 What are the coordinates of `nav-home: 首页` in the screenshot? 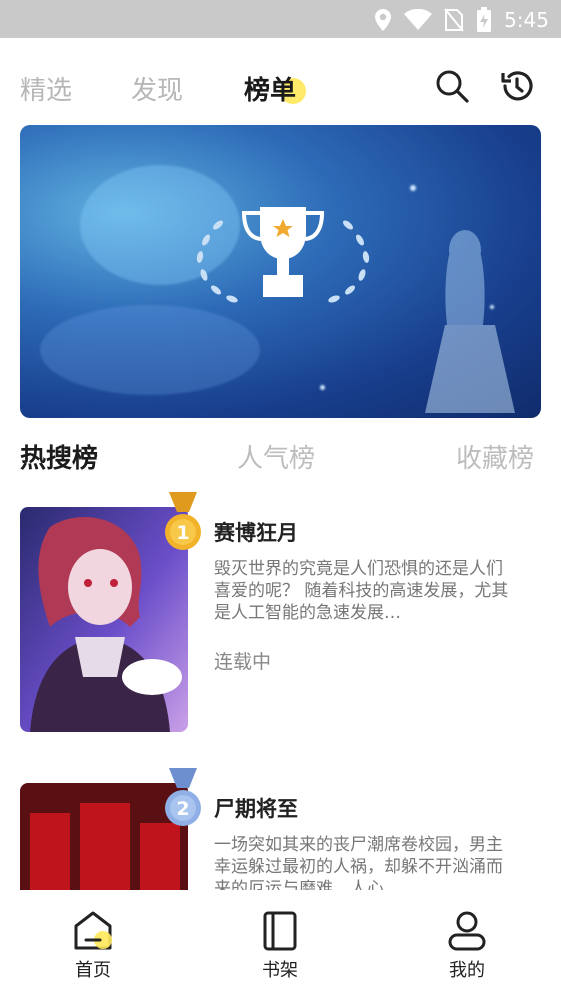 It's located at (93, 946).